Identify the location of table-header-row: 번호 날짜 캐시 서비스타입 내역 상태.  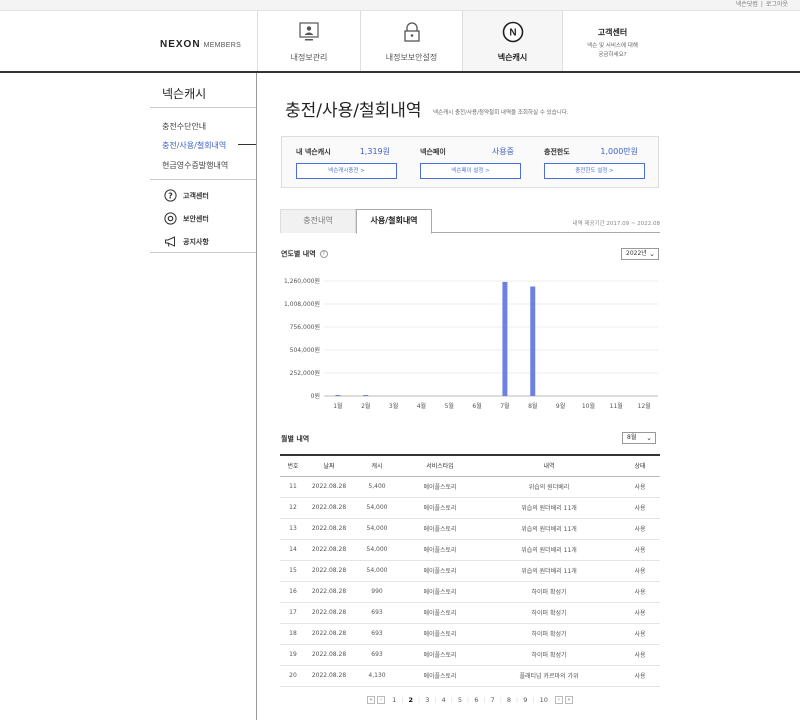
(470, 465).